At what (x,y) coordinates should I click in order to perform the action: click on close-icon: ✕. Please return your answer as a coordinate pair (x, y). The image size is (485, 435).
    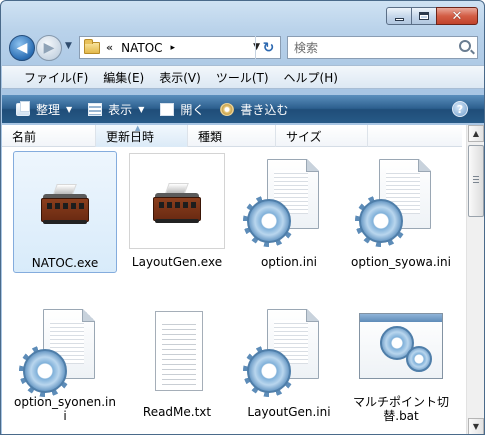
    Looking at the image, I should click on (457, 16).